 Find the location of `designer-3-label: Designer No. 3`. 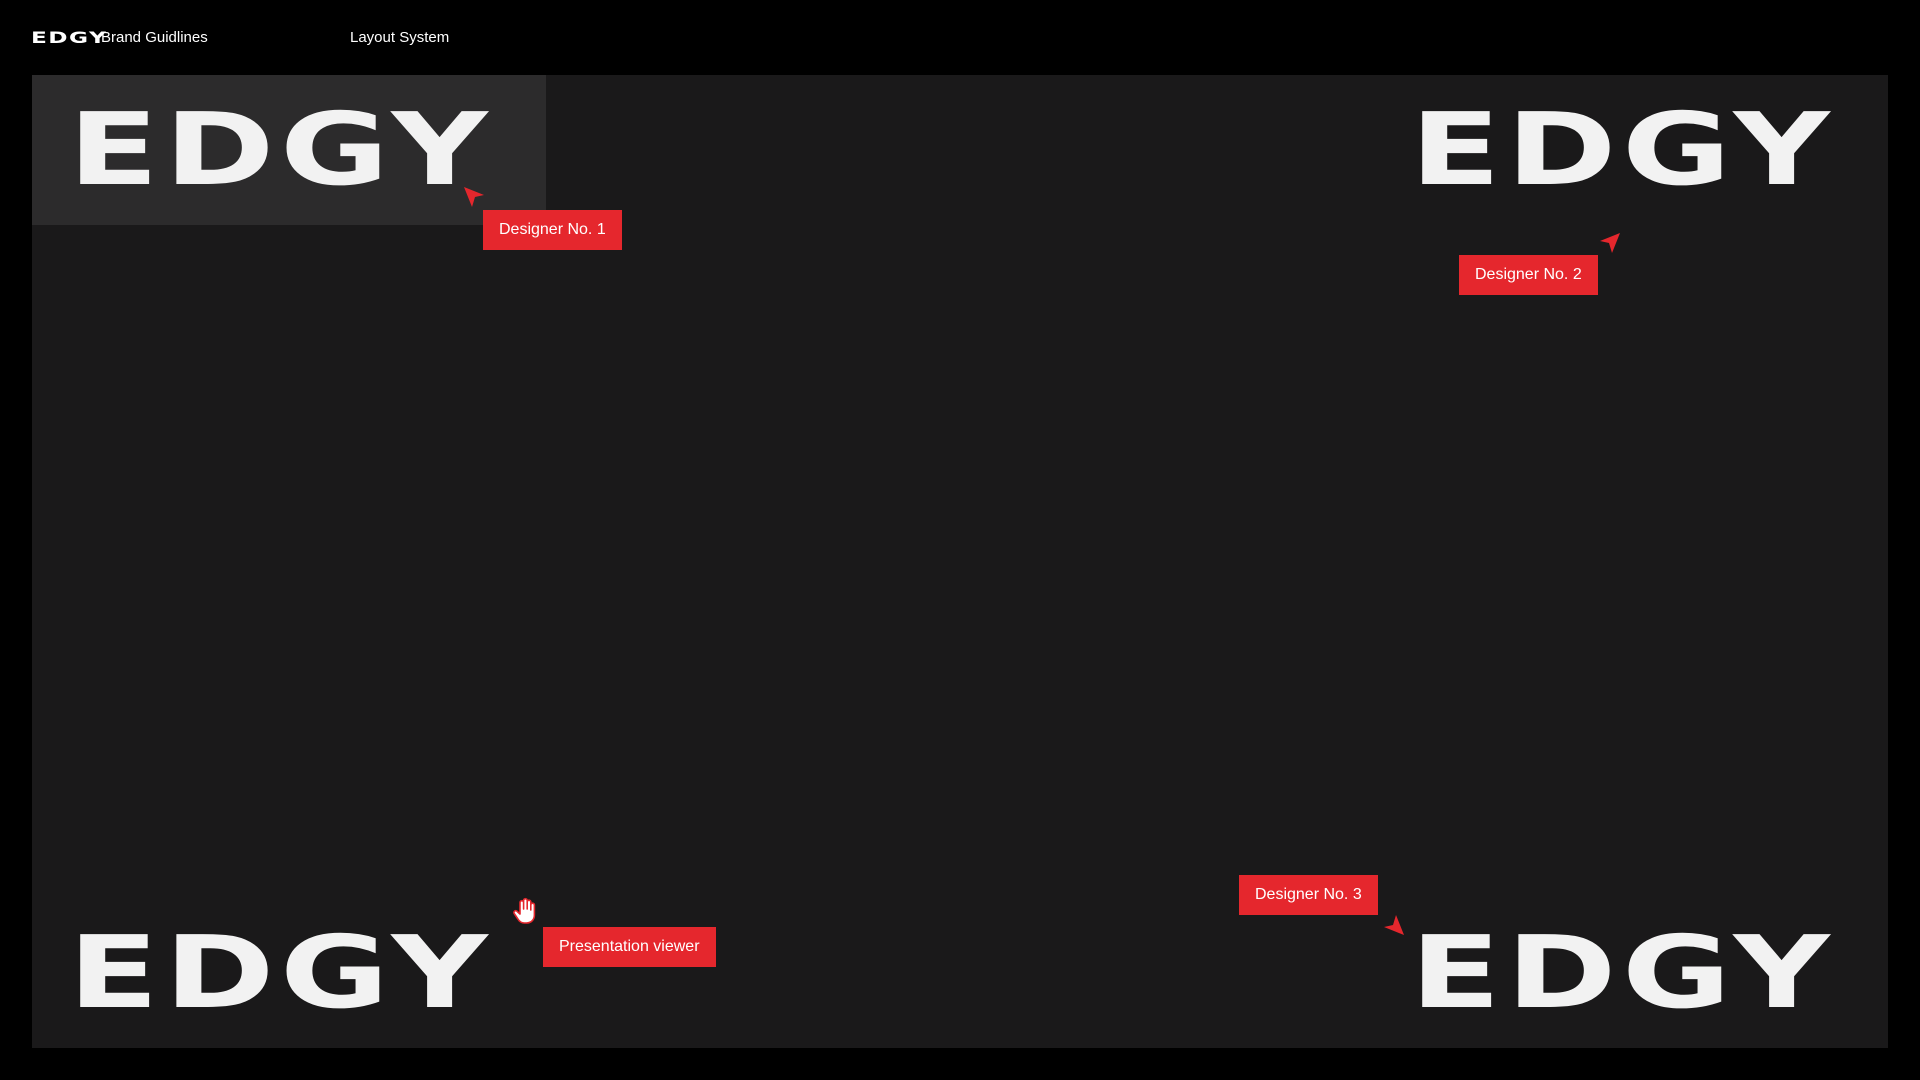

designer-3-label: Designer No. 3 is located at coordinates (1308, 895).